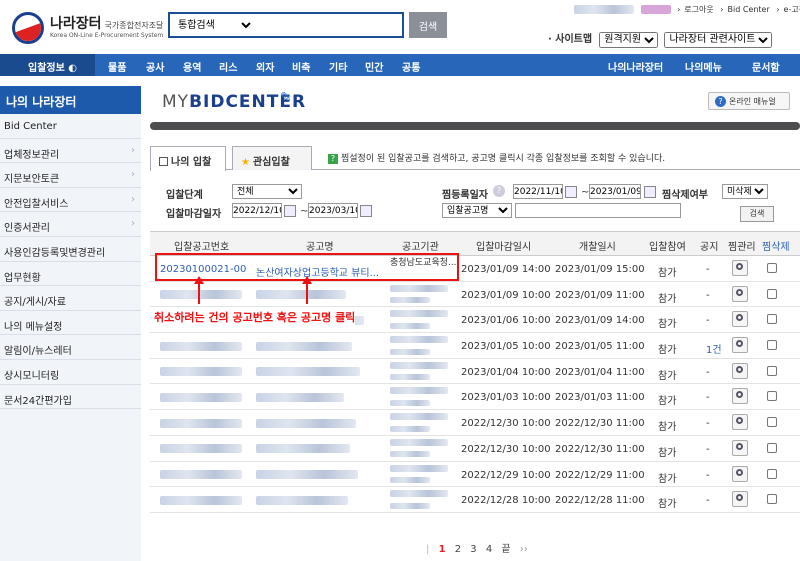 This screenshot has height=561, width=800. I want to click on sidebar-item-bid-center: Bid Center, so click(70, 126).